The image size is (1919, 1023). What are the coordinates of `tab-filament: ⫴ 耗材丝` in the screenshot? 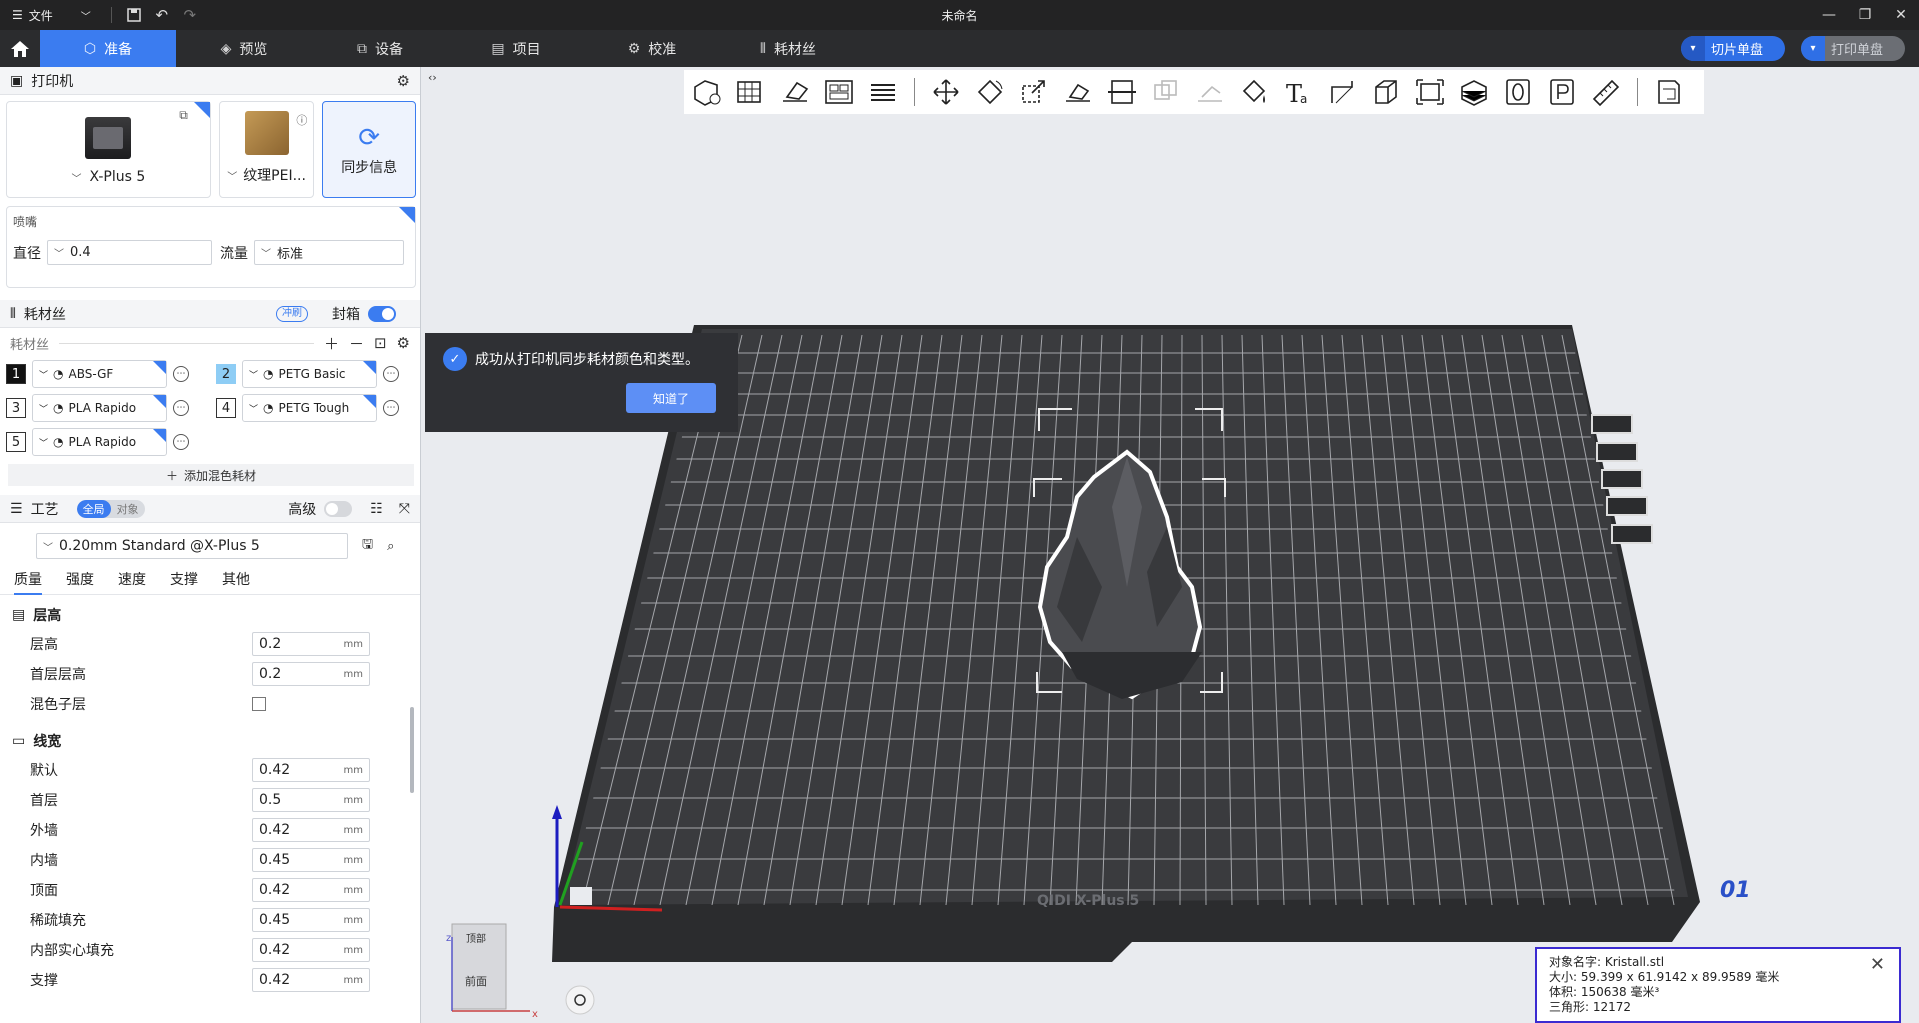 It's located at (788, 48).